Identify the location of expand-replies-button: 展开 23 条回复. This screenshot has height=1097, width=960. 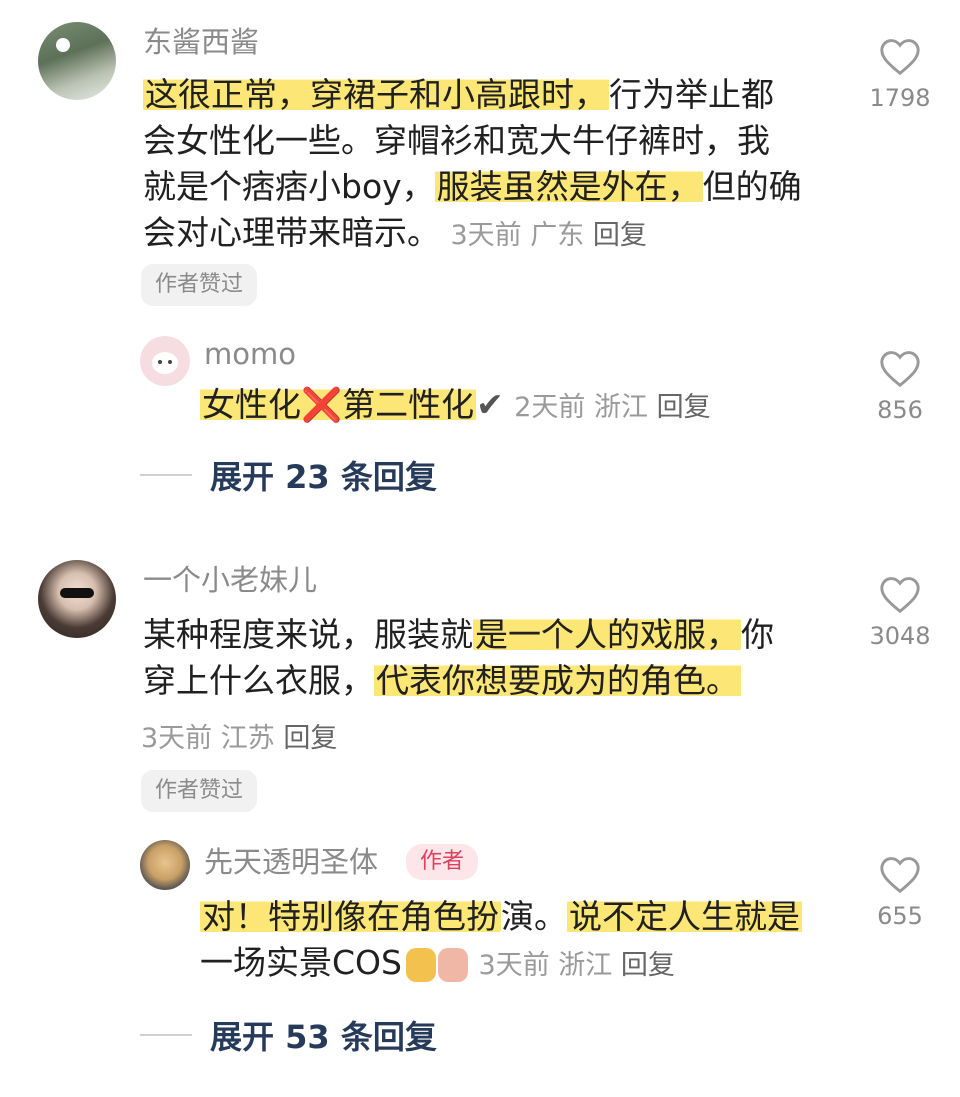
(288, 475).